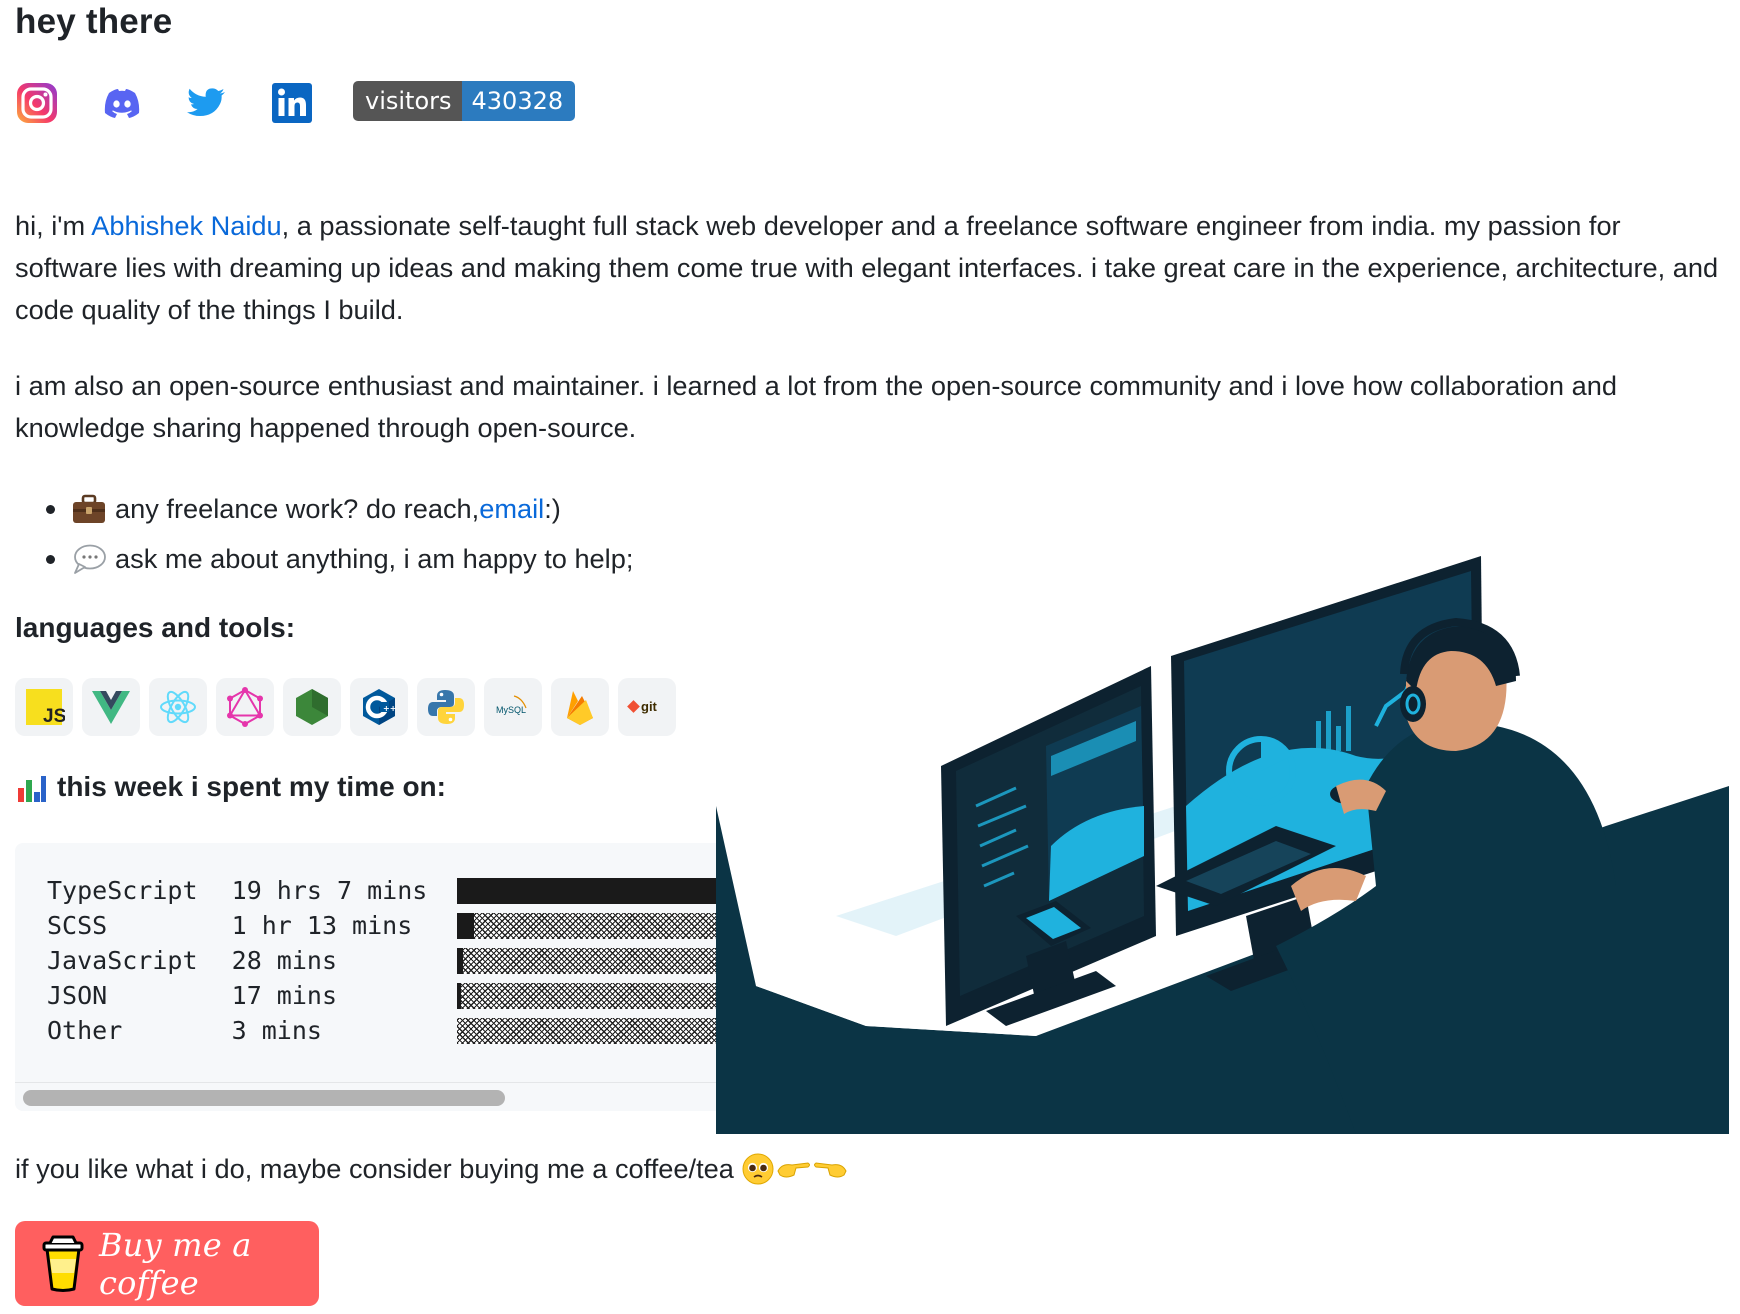 The height and width of the screenshot is (1314, 1740). I want to click on cplusplus-icon: ++, so click(379, 707).